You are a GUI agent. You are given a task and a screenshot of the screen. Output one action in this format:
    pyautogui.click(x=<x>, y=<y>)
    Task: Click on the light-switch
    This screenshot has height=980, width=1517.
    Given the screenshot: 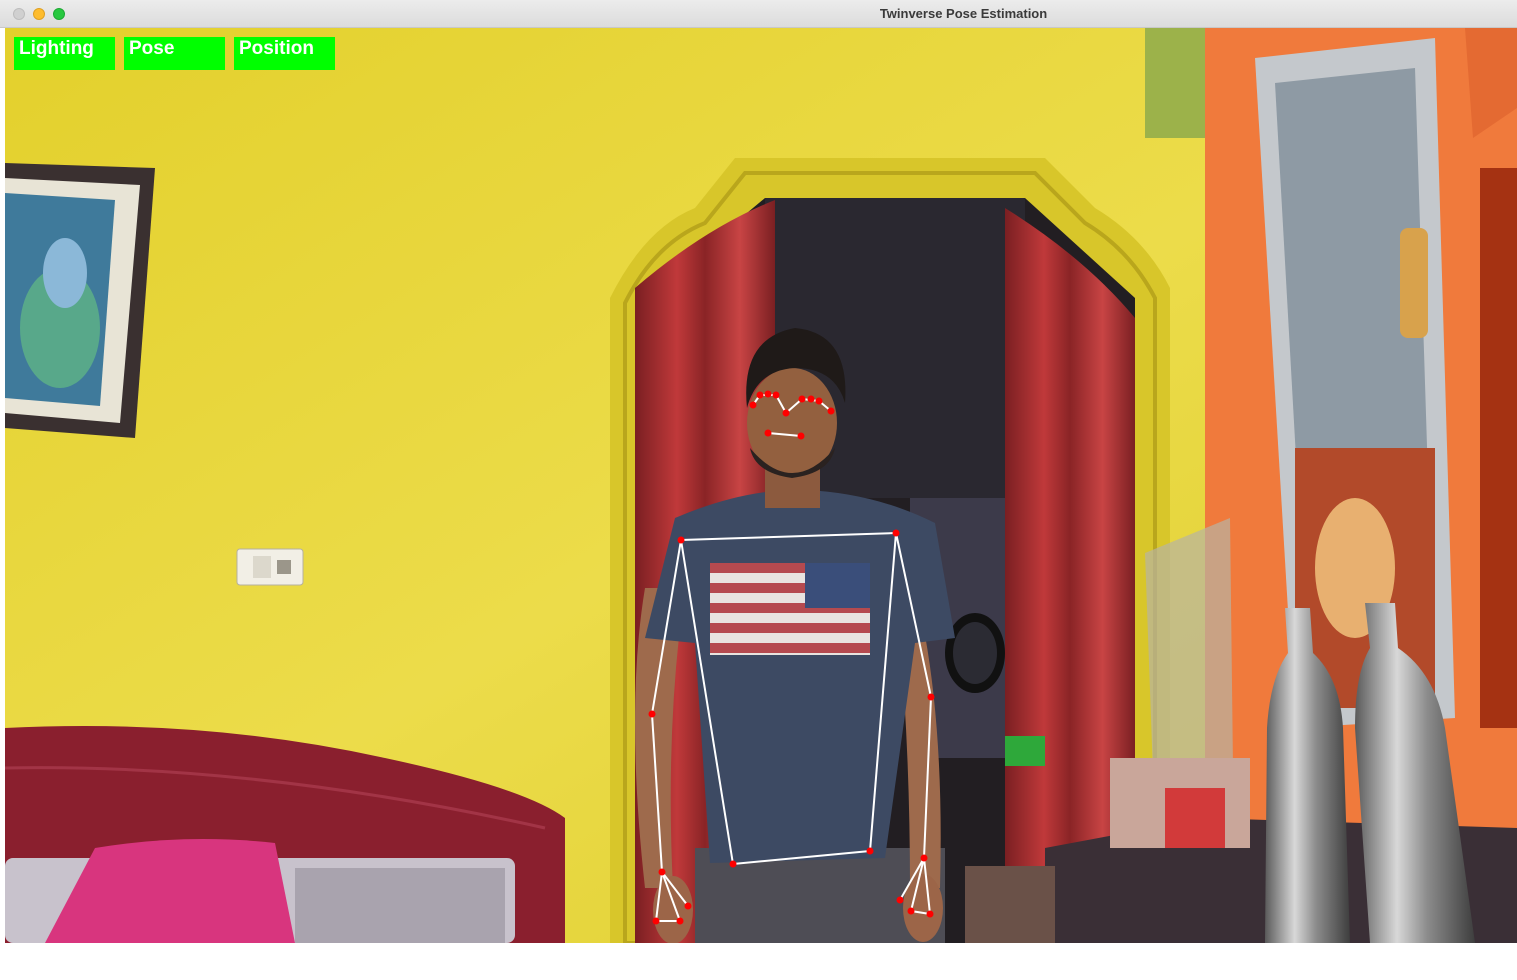 What is the action you would take?
    pyautogui.click(x=270, y=567)
    